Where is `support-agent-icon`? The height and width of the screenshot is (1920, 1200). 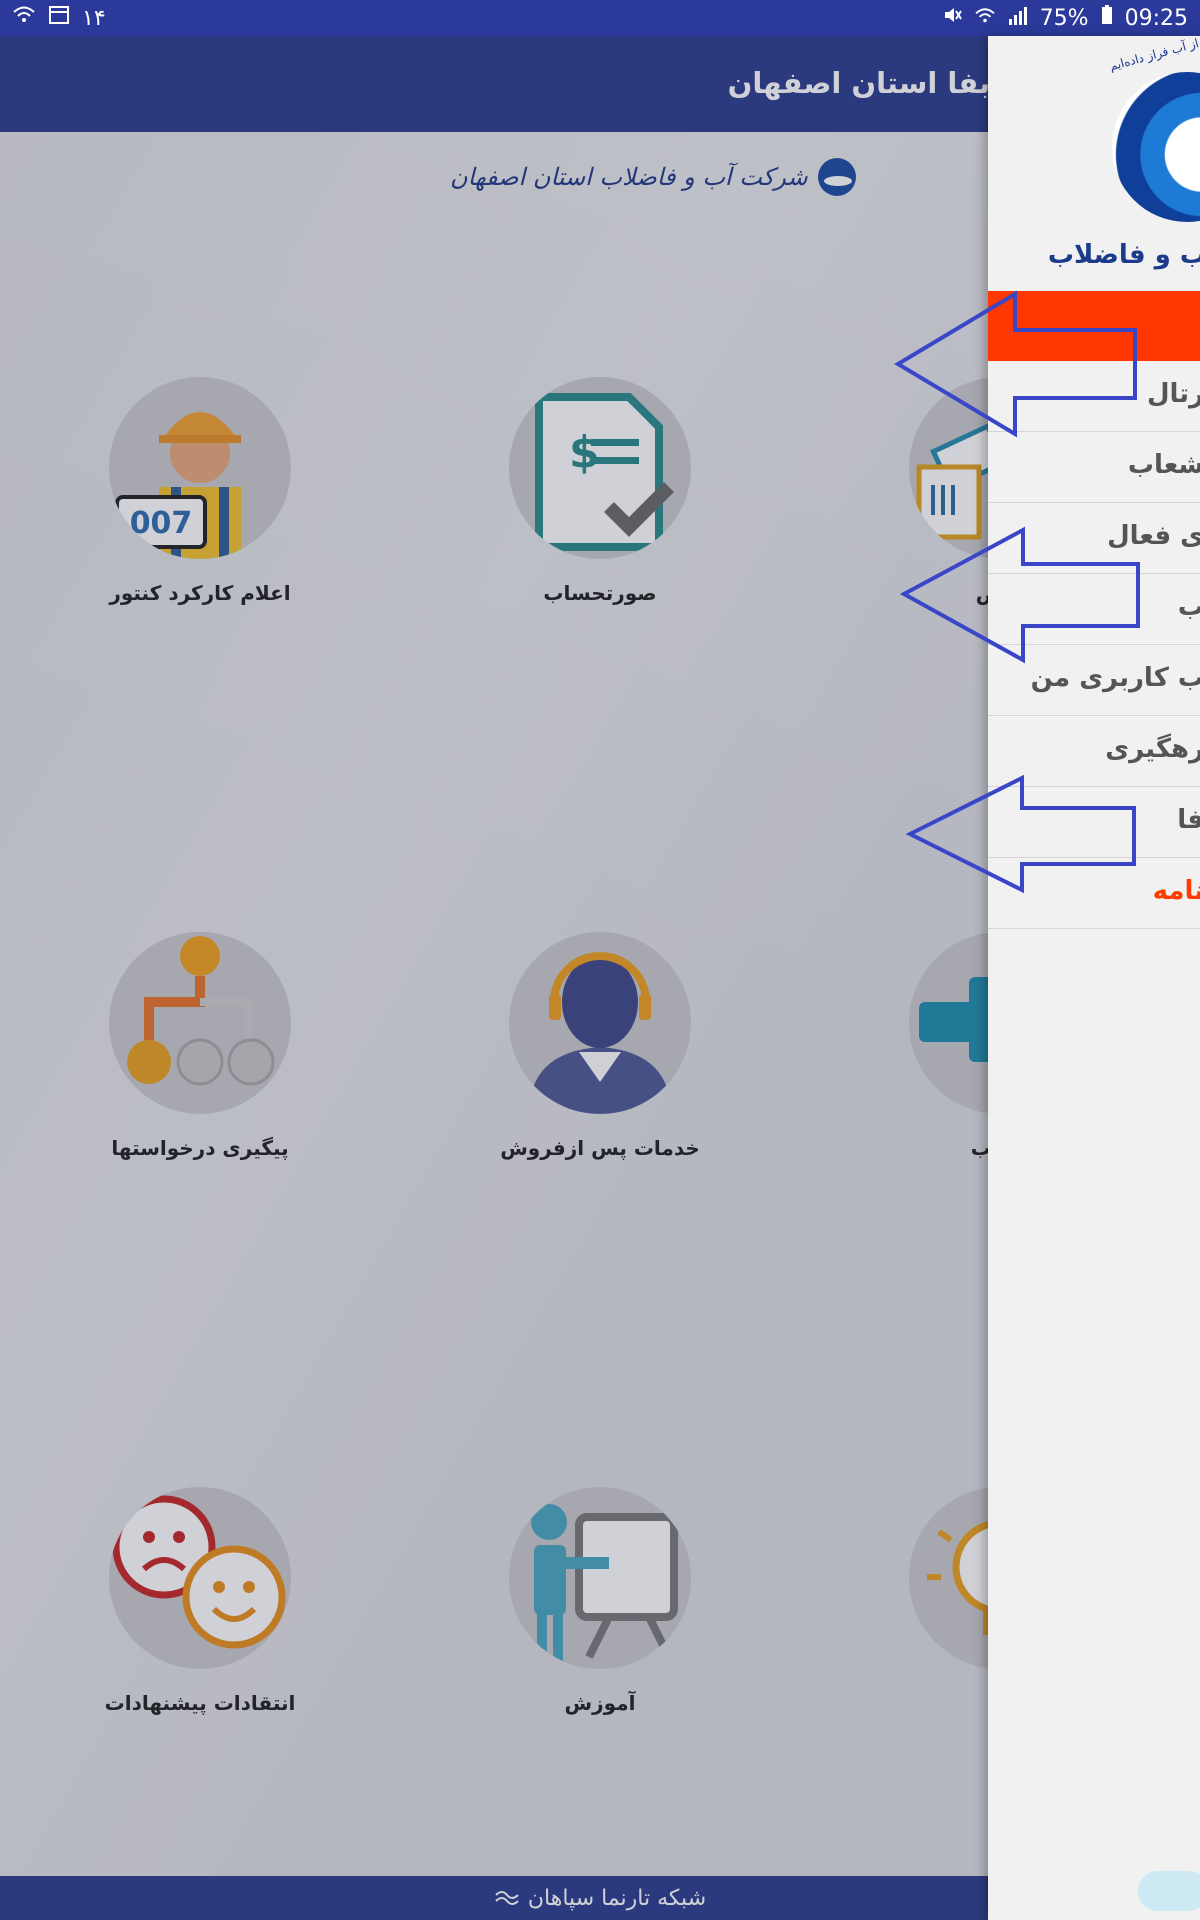 support-agent-icon is located at coordinates (600, 1023).